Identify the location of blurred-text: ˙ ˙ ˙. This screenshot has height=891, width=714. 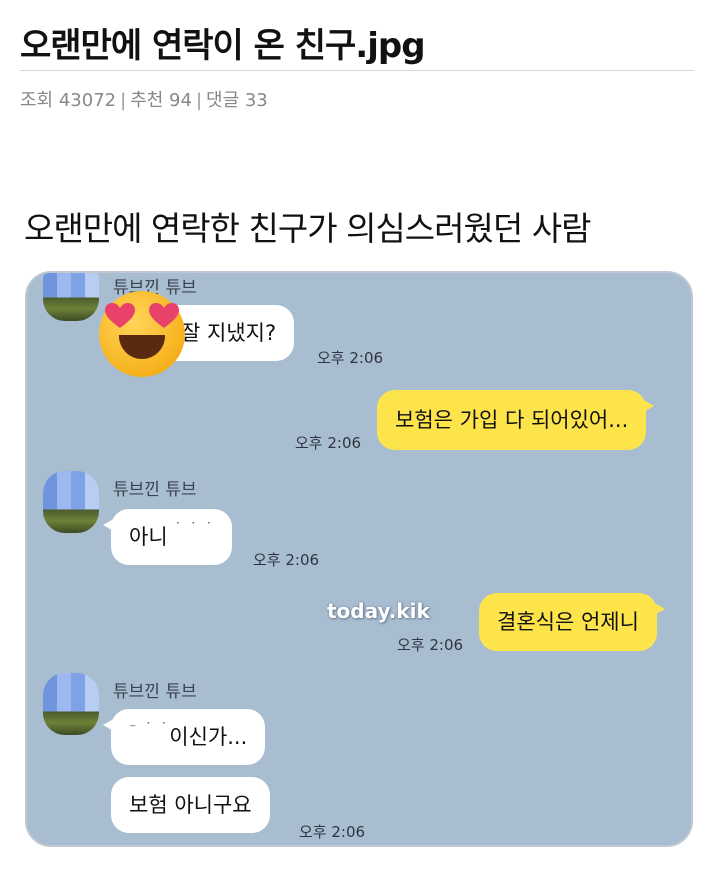
(194, 529).